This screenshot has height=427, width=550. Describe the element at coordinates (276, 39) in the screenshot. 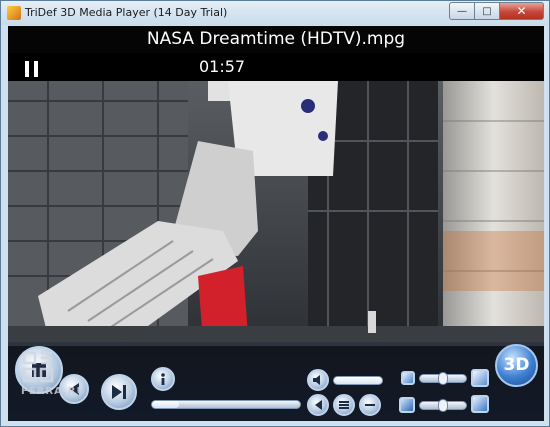

I see `filename-label: NASA Dreamtime (HDTV).mpg` at that location.